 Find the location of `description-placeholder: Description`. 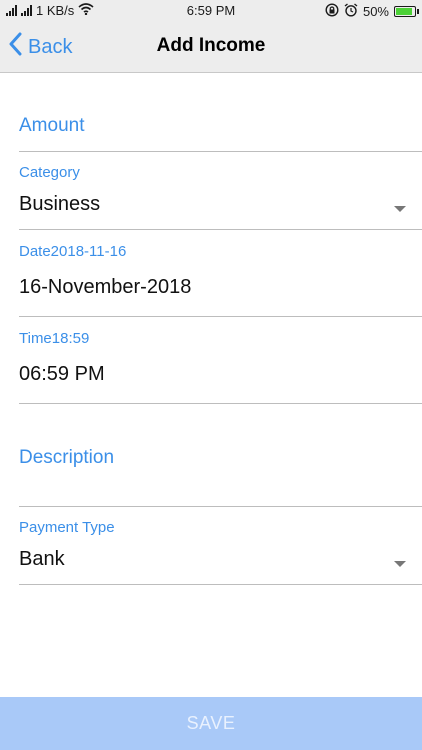

description-placeholder: Description is located at coordinates (67, 457).